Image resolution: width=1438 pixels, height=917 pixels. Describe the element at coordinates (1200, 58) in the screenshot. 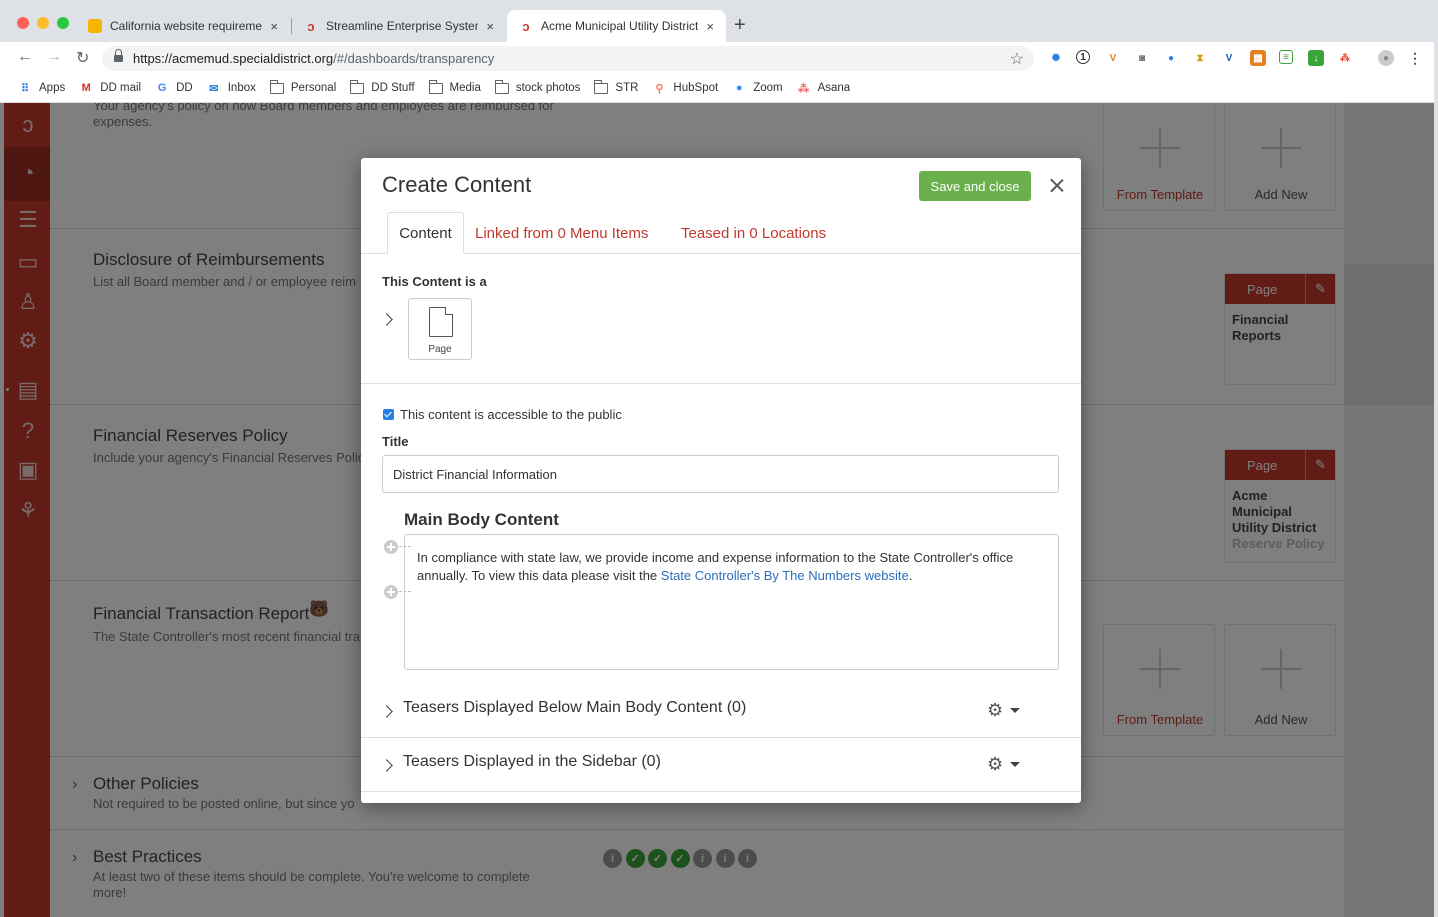

I see `extension-hourglass-icon: ⧗` at that location.